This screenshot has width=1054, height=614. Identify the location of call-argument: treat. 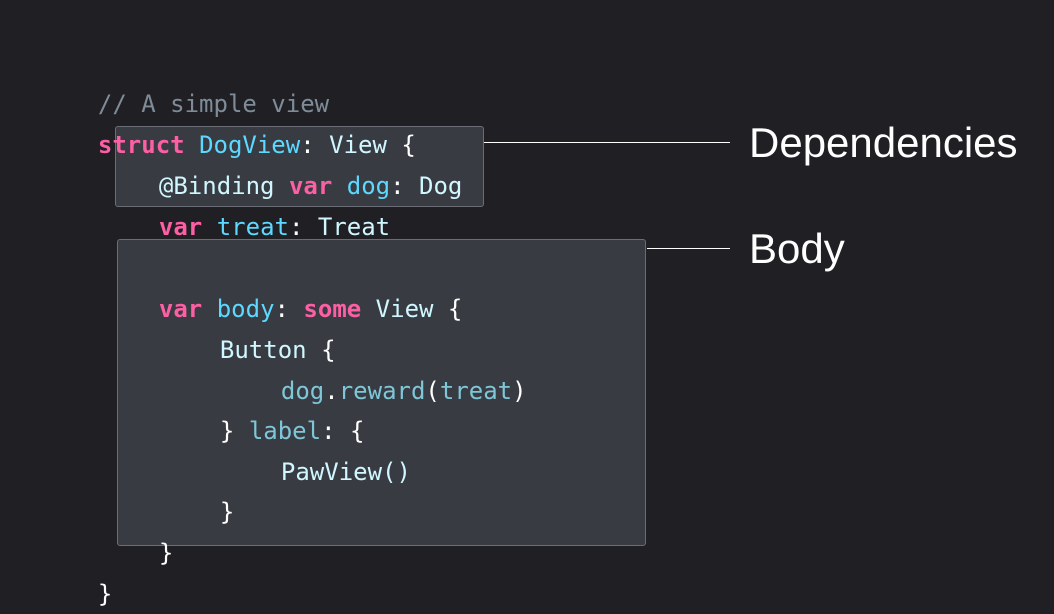
(476, 391).